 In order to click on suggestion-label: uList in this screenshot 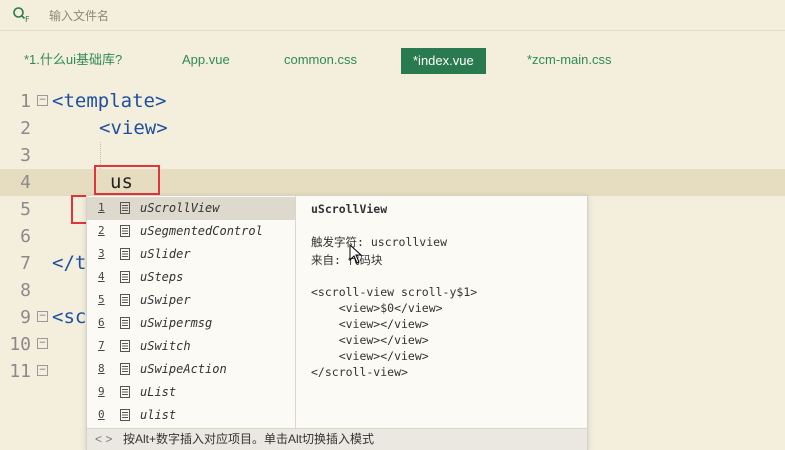, I will do `click(158, 392)`.